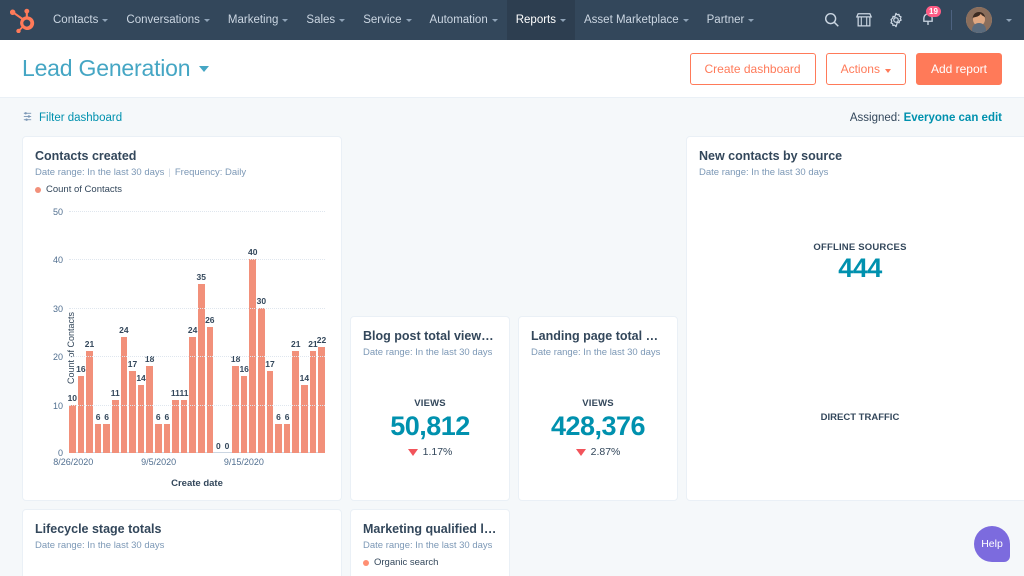 This screenshot has width=1024, height=576. I want to click on assigned-value: Everyone can edit, so click(953, 118).